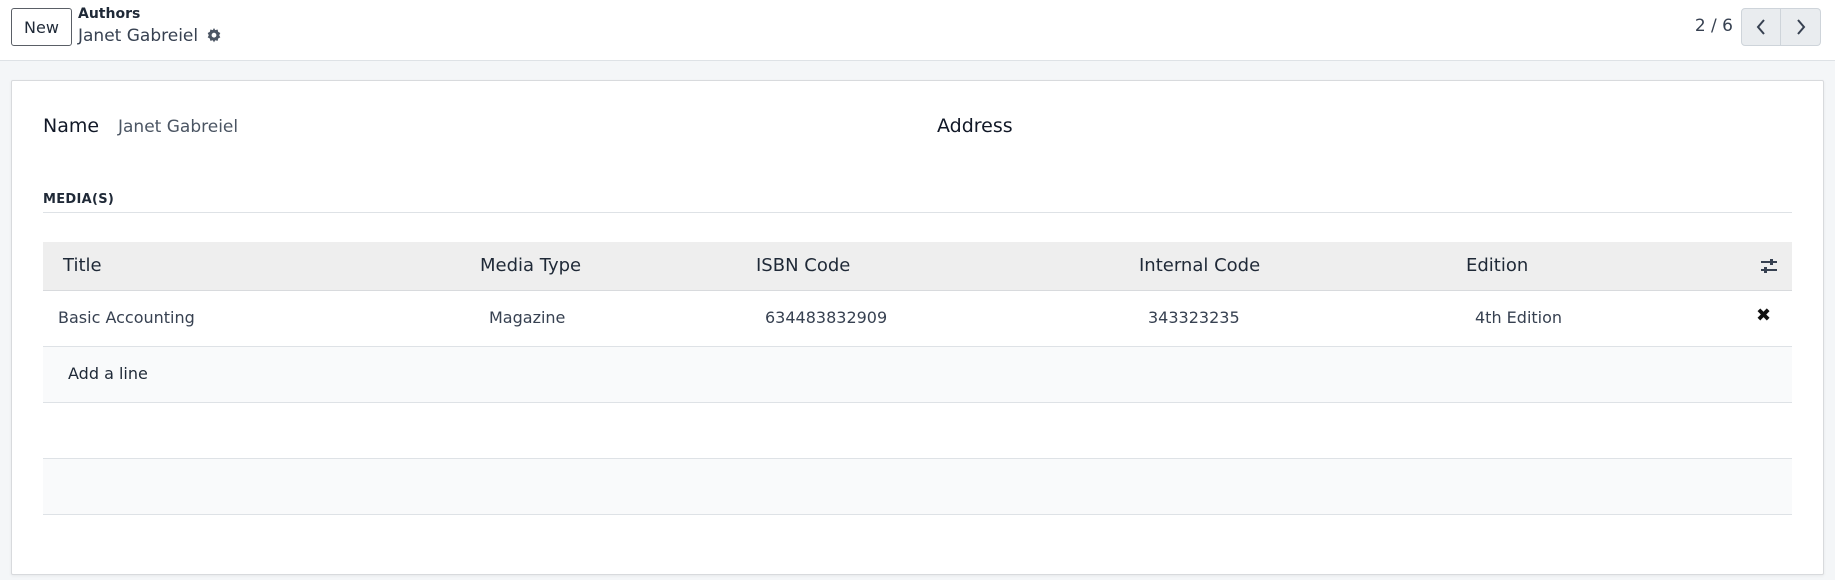 This screenshot has width=1835, height=580. Describe the element at coordinates (917, 375) in the screenshot. I see `add-line-row: Add a line` at that location.